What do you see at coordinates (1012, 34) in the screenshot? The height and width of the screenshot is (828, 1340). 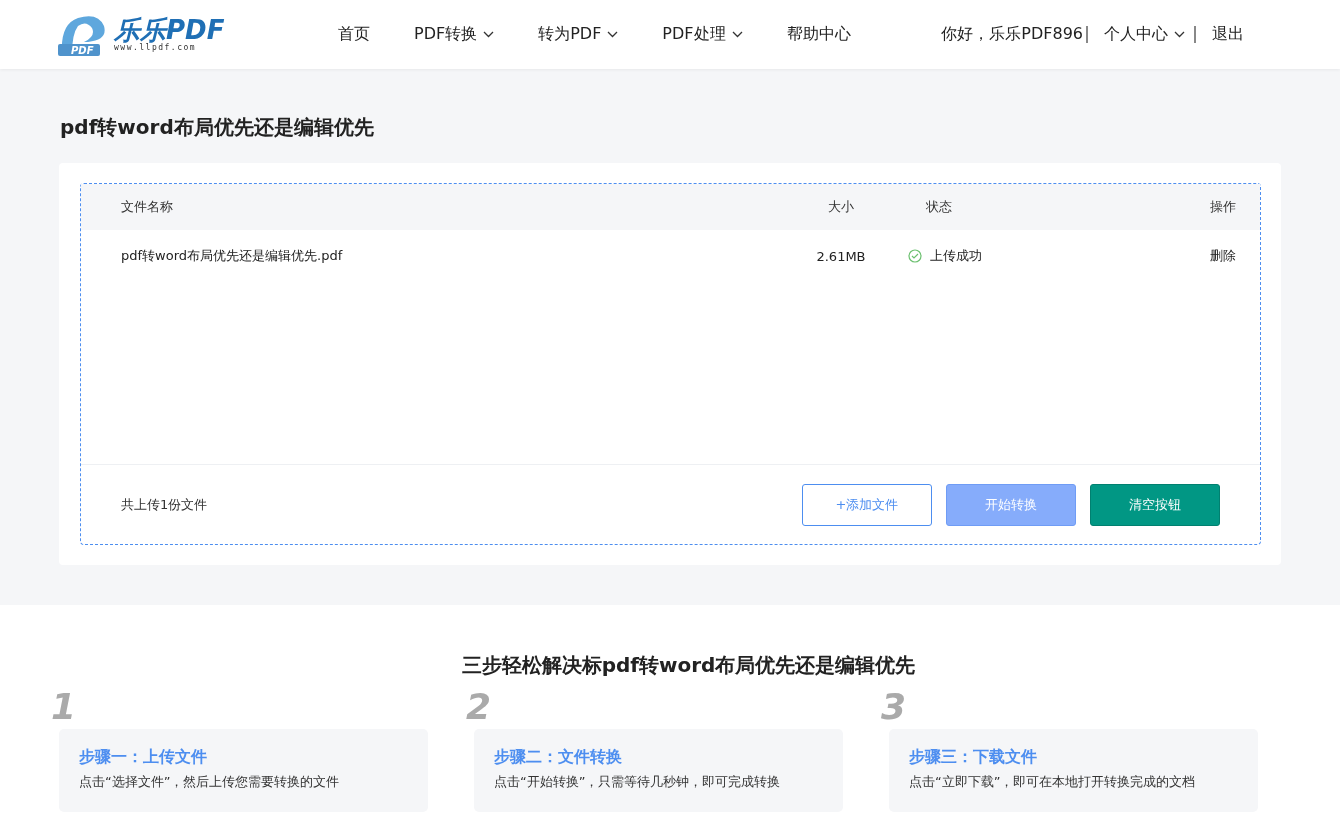 I see `greeting-text: 你好，乐乐PDF896` at bounding box center [1012, 34].